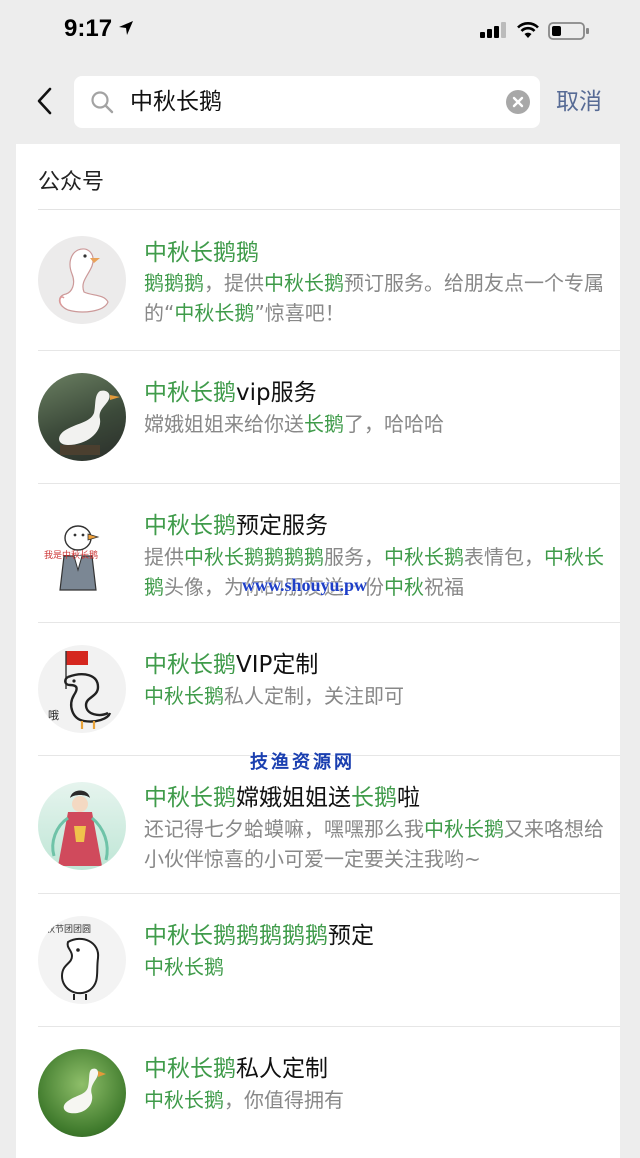 The width and height of the screenshot is (640, 1158). Describe the element at coordinates (504, 557) in the screenshot. I see `text-segment: 表情包，` at that location.